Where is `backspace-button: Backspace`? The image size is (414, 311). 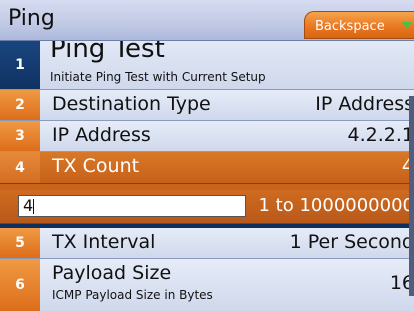 backspace-button: Backspace is located at coordinates (359, 25).